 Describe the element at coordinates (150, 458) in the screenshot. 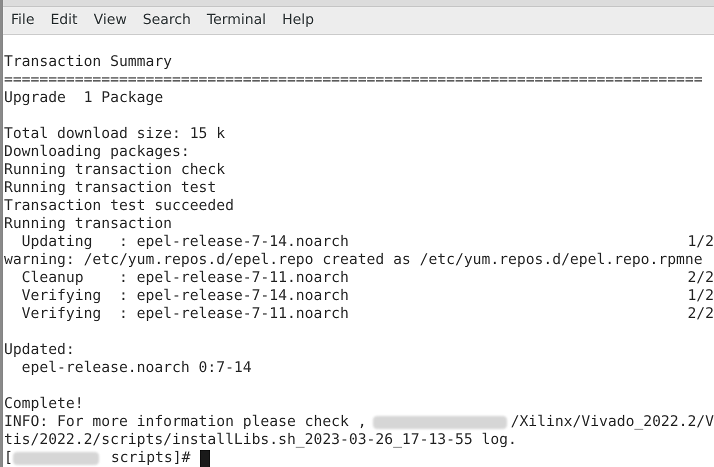

I see `prompt-text: scripts]#` at that location.